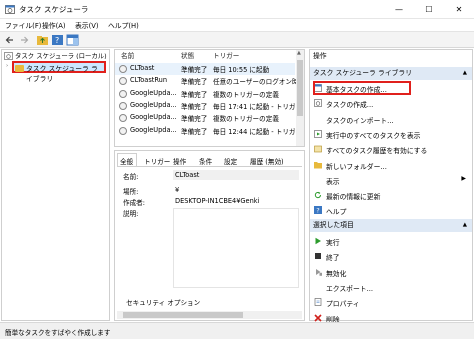 The image size is (474, 339). I want to click on action-item: 終了, so click(391, 255).